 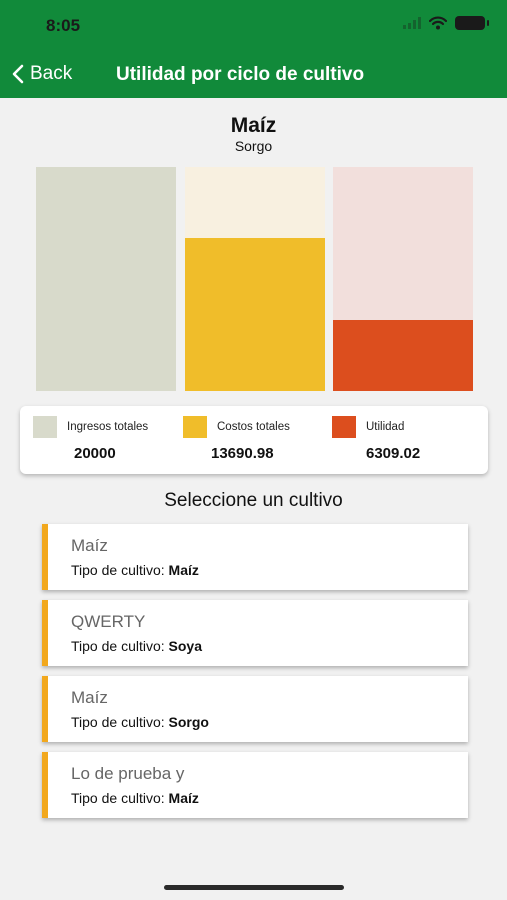 I want to click on crop-name: Lo de prueba y, so click(x=128, y=773).